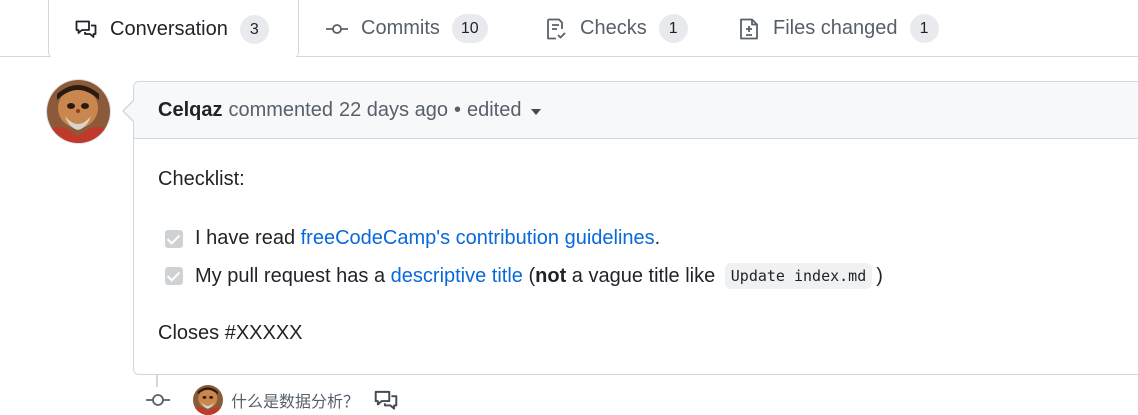  What do you see at coordinates (248, 238) in the screenshot?
I see `task-text: I have read` at bounding box center [248, 238].